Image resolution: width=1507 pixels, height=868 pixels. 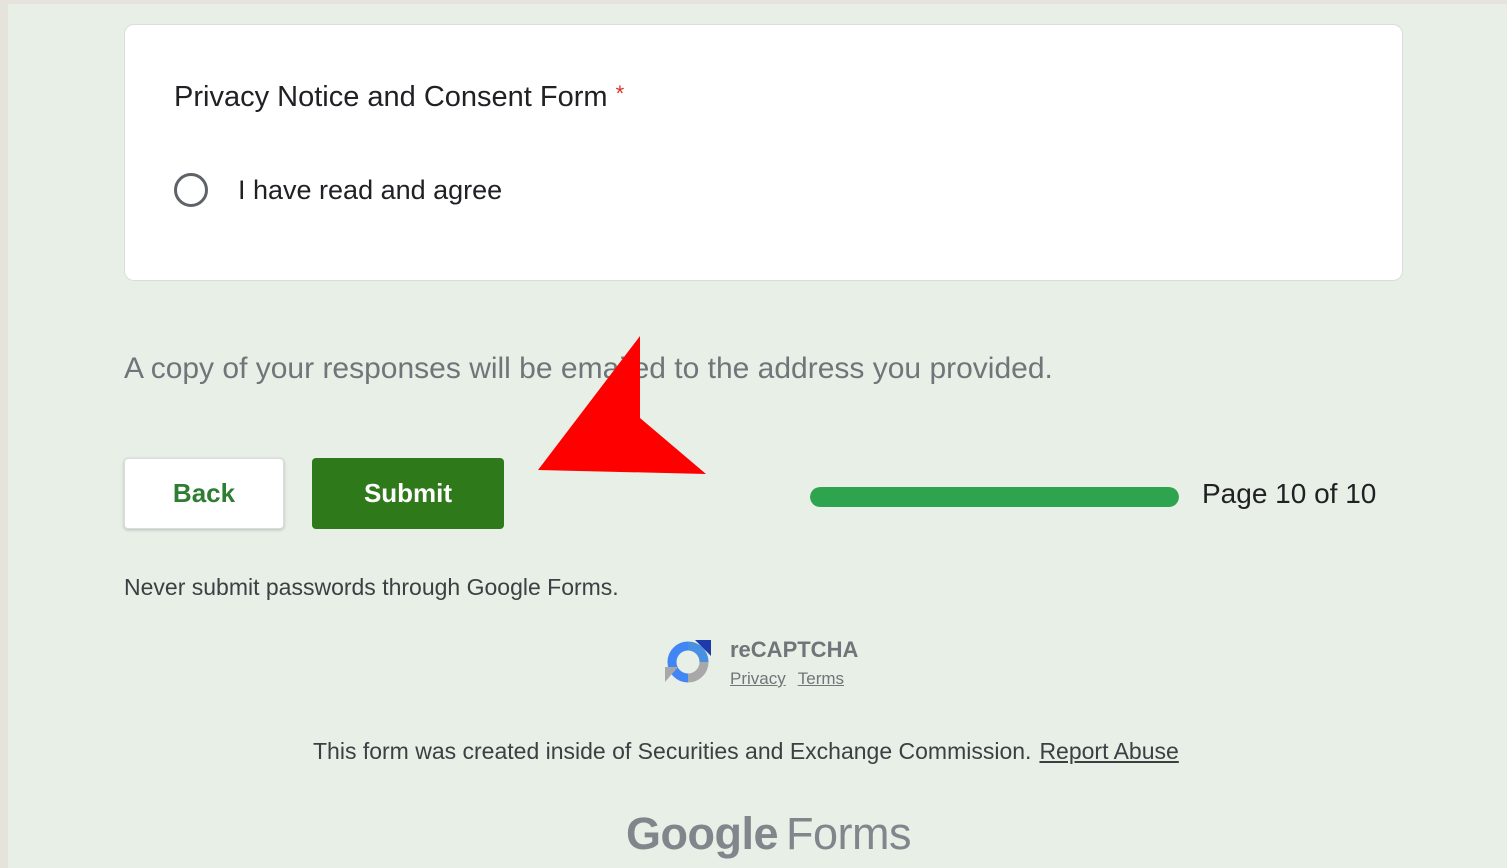 What do you see at coordinates (620, 93) in the screenshot?
I see `required-asterisk: *` at bounding box center [620, 93].